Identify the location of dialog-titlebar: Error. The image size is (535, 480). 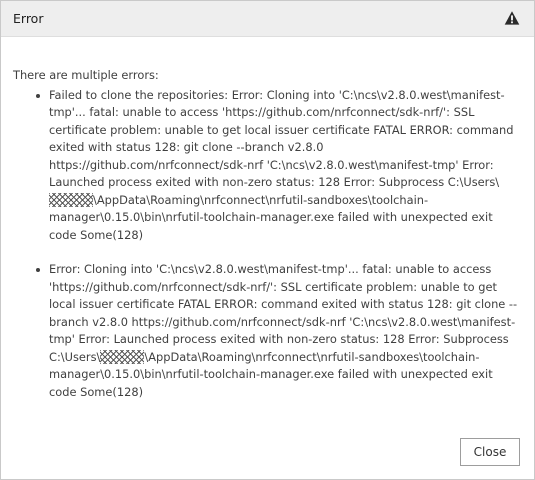
(267, 19).